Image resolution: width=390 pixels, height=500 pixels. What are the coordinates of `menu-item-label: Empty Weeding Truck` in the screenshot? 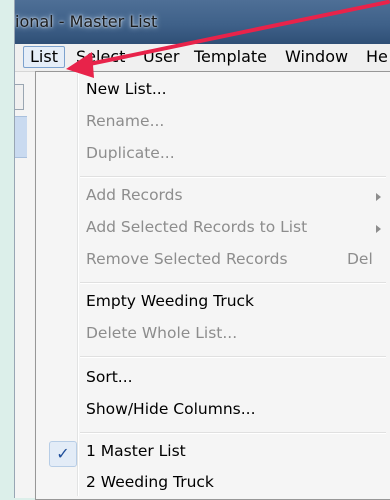 It's located at (170, 301).